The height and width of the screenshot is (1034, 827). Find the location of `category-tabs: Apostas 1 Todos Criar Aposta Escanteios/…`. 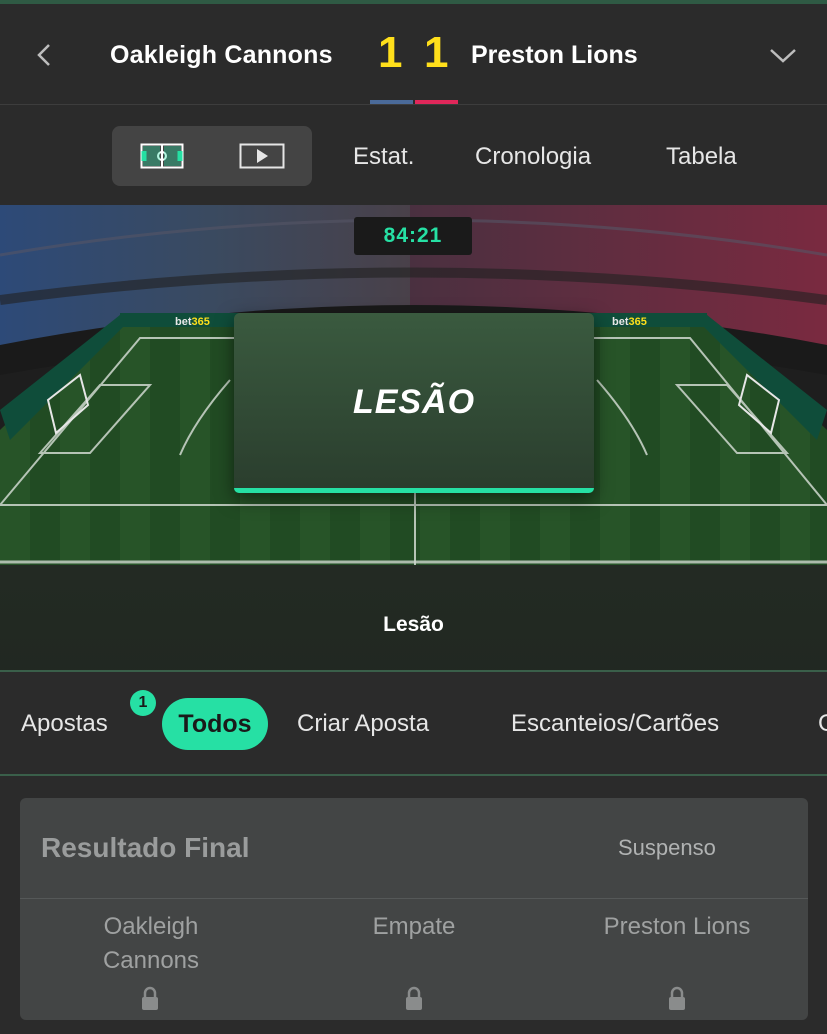

category-tabs: Apostas 1 Todos Criar Aposta Escanteios/… is located at coordinates (413, 723).